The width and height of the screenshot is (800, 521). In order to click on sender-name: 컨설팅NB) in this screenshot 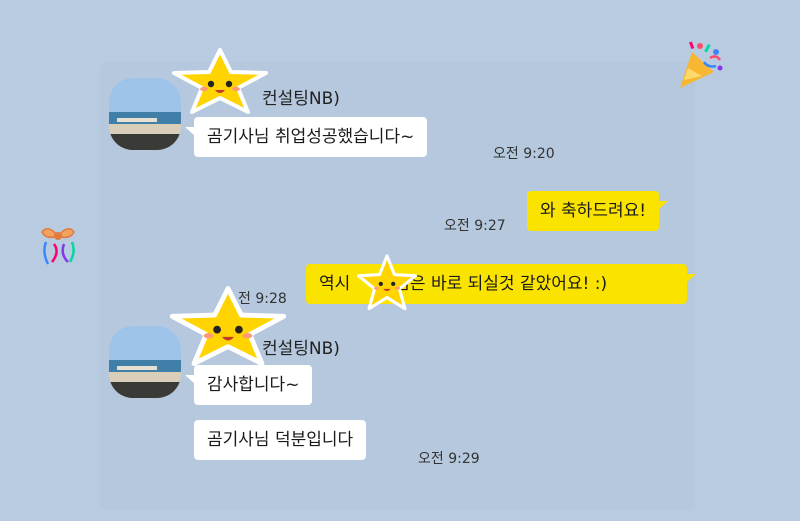, I will do `click(301, 99)`.